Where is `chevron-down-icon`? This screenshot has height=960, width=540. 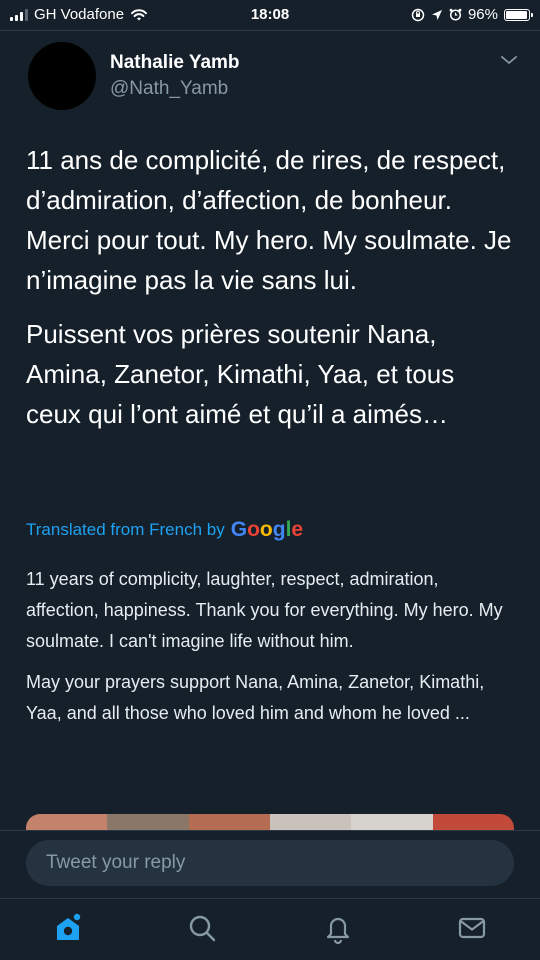 chevron-down-icon is located at coordinates (509, 60).